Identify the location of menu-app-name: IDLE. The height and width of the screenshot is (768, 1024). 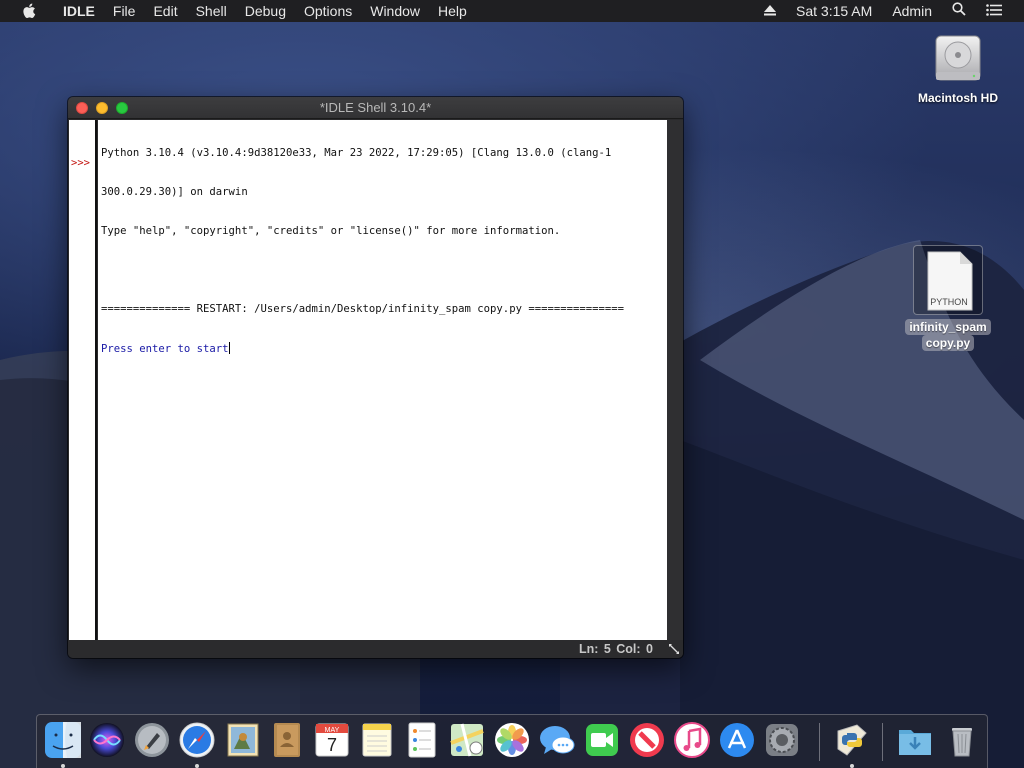
(79, 11).